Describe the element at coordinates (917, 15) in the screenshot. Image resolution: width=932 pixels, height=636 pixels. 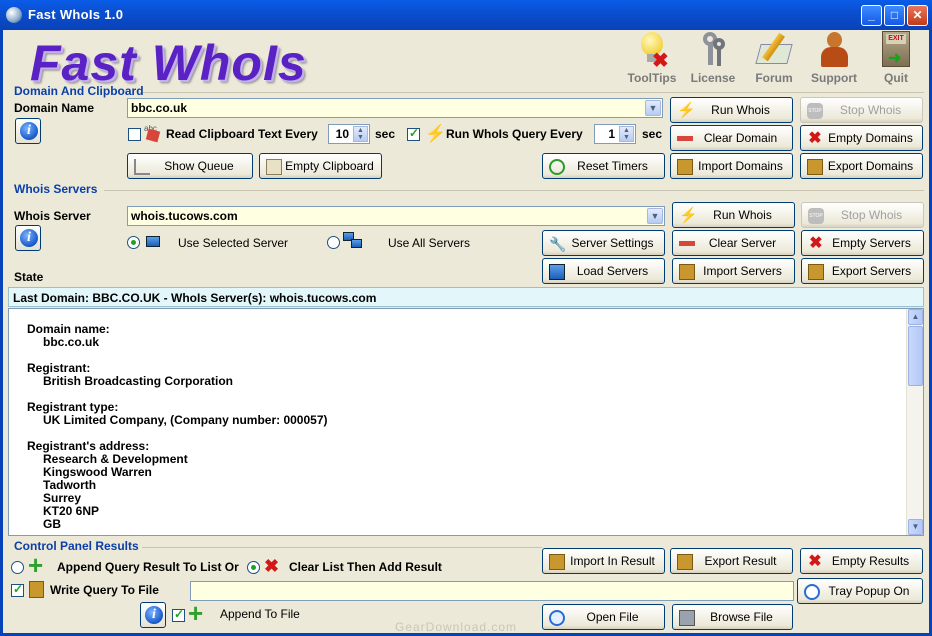
I see `close-button: ✕` at that location.